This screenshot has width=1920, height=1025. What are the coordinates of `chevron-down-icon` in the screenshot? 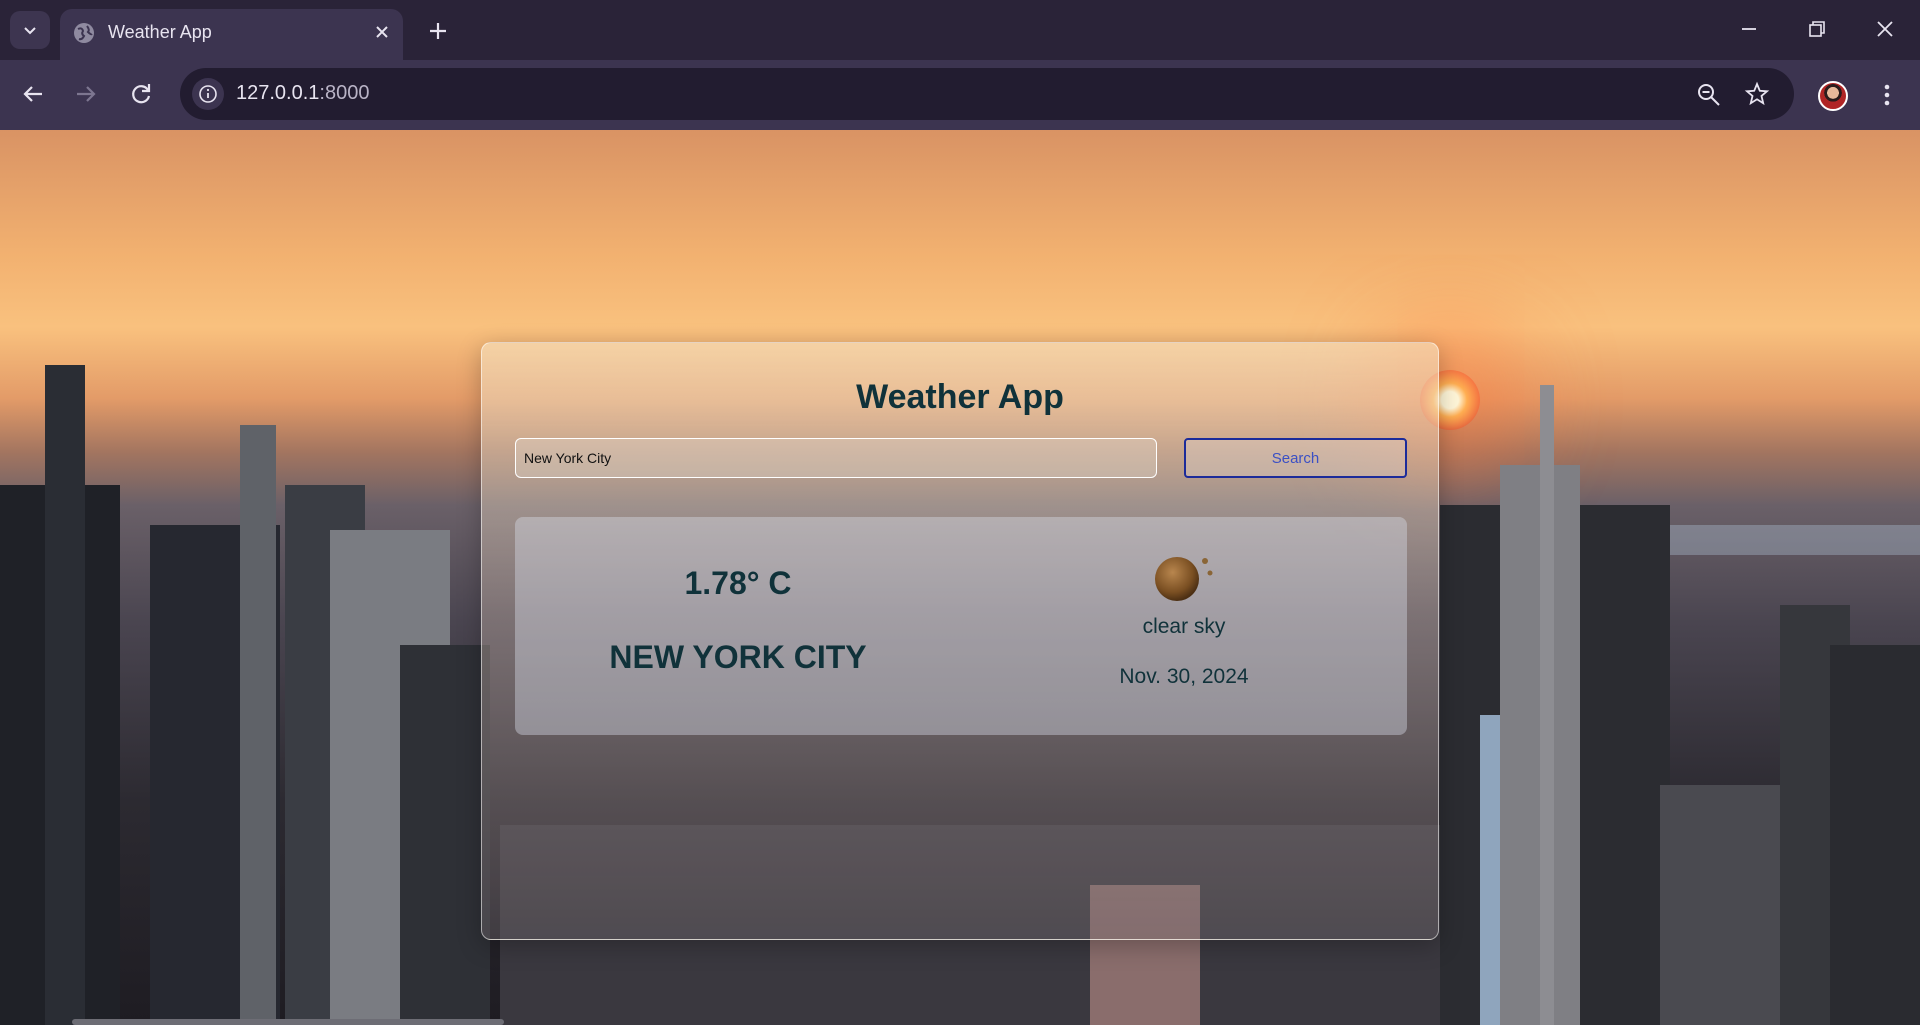 It's located at (30, 31).